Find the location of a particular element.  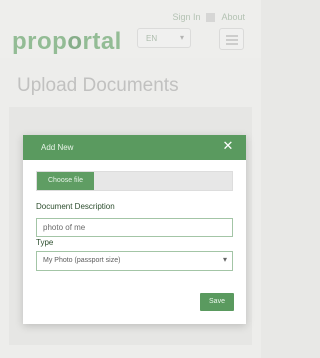

save-button: Save is located at coordinates (217, 302).